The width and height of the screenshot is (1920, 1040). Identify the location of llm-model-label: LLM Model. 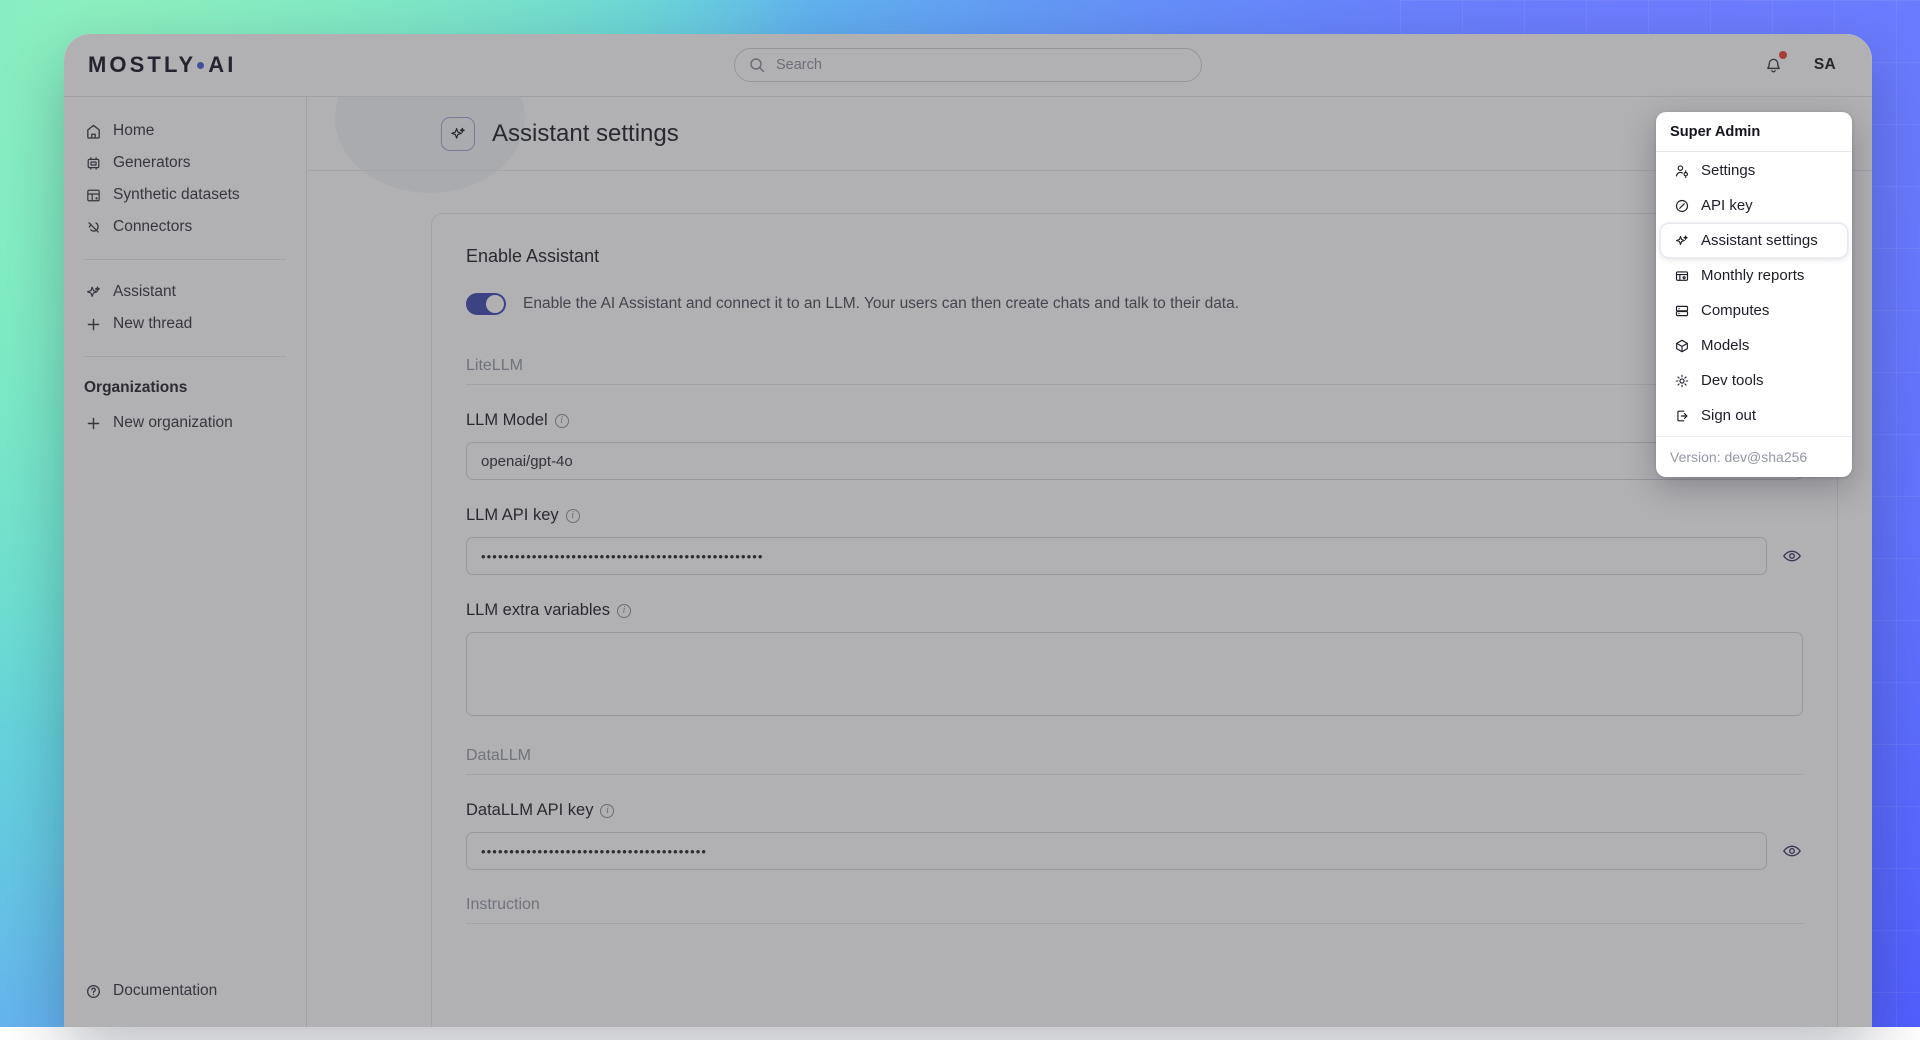
(507, 420).